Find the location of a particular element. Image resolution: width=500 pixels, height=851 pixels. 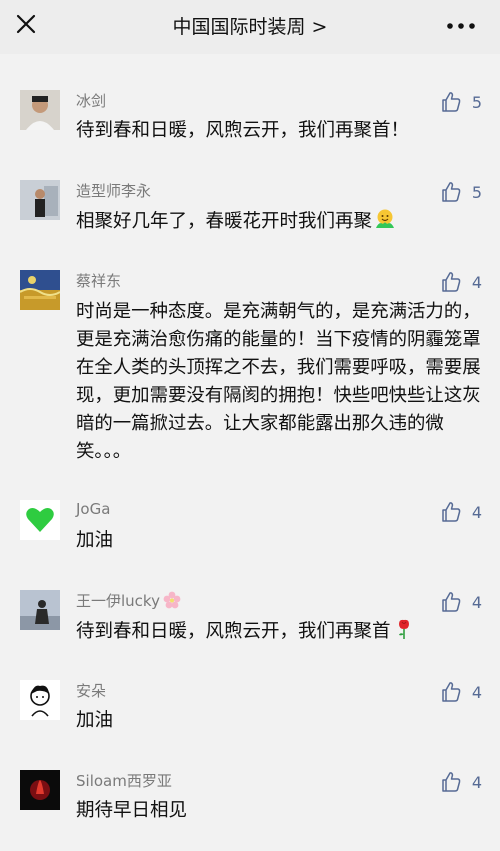

comment-text-content: 相聚好几年了，春暖花开时我们再聚 is located at coordinates (224, 221).